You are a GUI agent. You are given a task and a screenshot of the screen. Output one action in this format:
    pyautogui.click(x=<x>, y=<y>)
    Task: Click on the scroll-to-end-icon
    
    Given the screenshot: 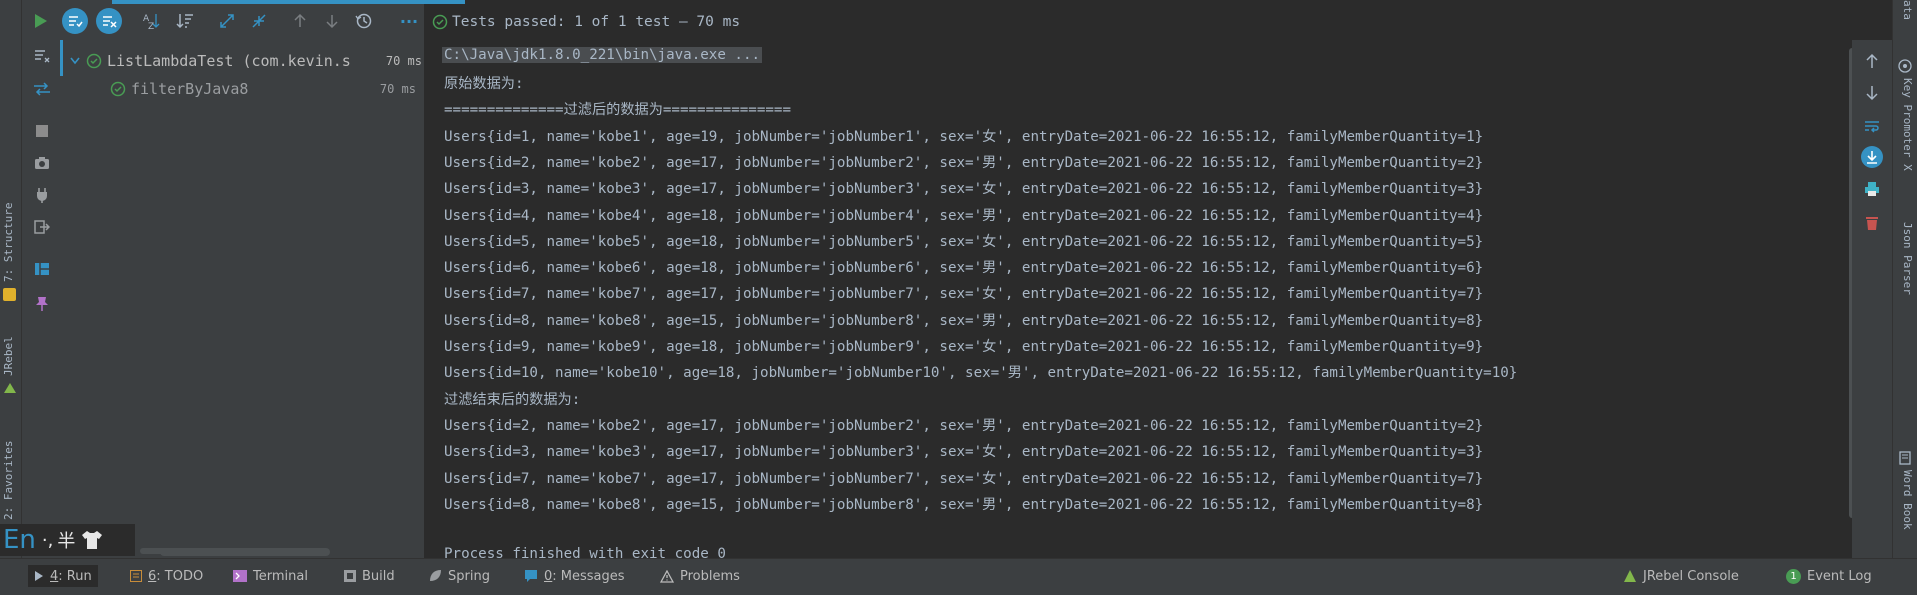 What is the action you would take?
    pyautogui.click(x=1872, y=157)
    